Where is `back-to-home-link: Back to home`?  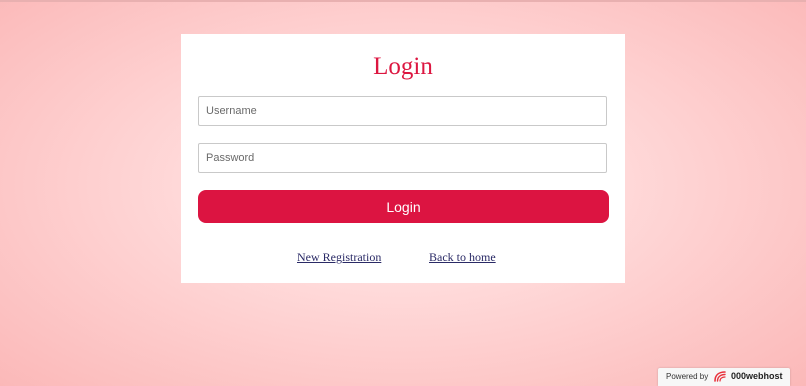 back-to-home-link: Back to home is located at coordinates (462, 257).